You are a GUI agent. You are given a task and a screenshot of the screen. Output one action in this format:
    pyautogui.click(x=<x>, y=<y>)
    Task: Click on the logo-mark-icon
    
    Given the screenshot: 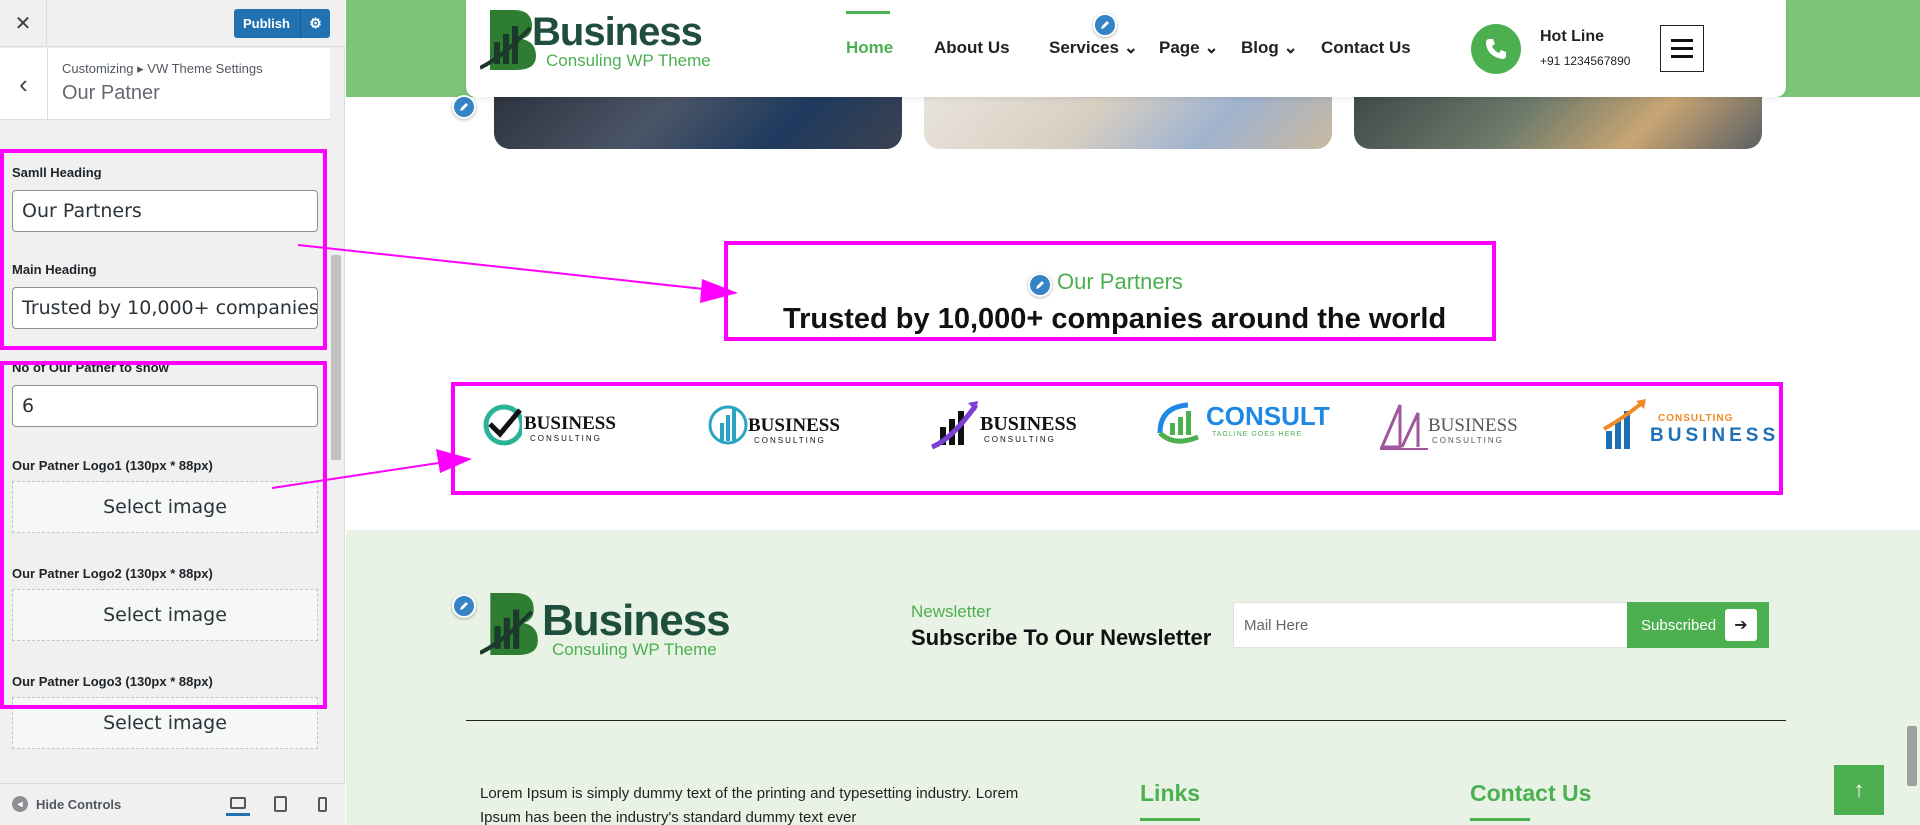 What is the action you would take?
    pyautogui.click(x=508, y=624)
    